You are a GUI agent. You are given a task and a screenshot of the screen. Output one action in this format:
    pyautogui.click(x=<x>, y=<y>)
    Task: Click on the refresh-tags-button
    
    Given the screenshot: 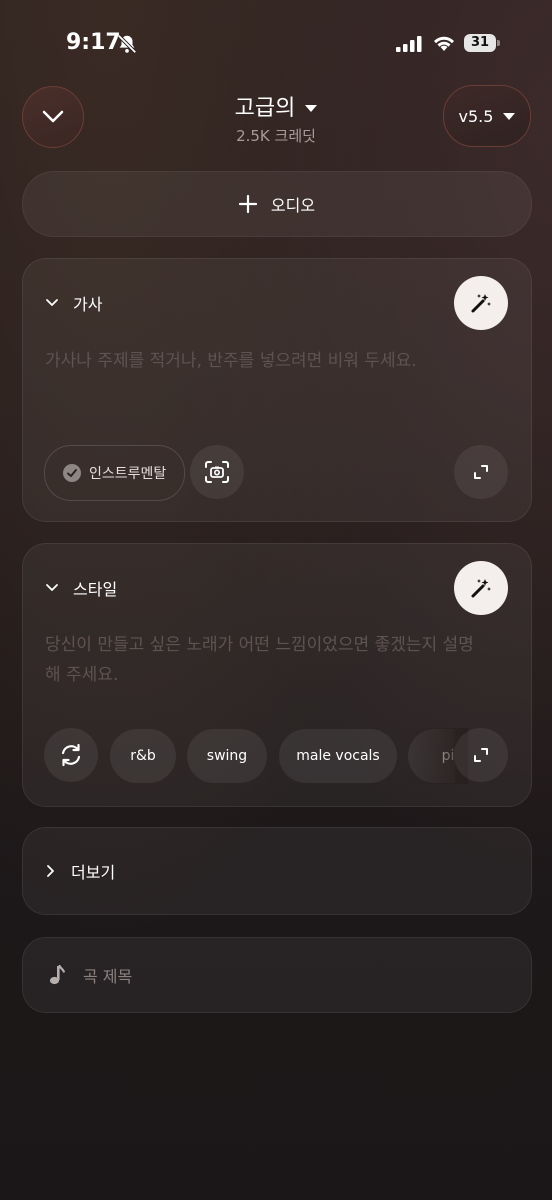 What is the action you would take?
    pyautogui.click(x=71, y=755)
    